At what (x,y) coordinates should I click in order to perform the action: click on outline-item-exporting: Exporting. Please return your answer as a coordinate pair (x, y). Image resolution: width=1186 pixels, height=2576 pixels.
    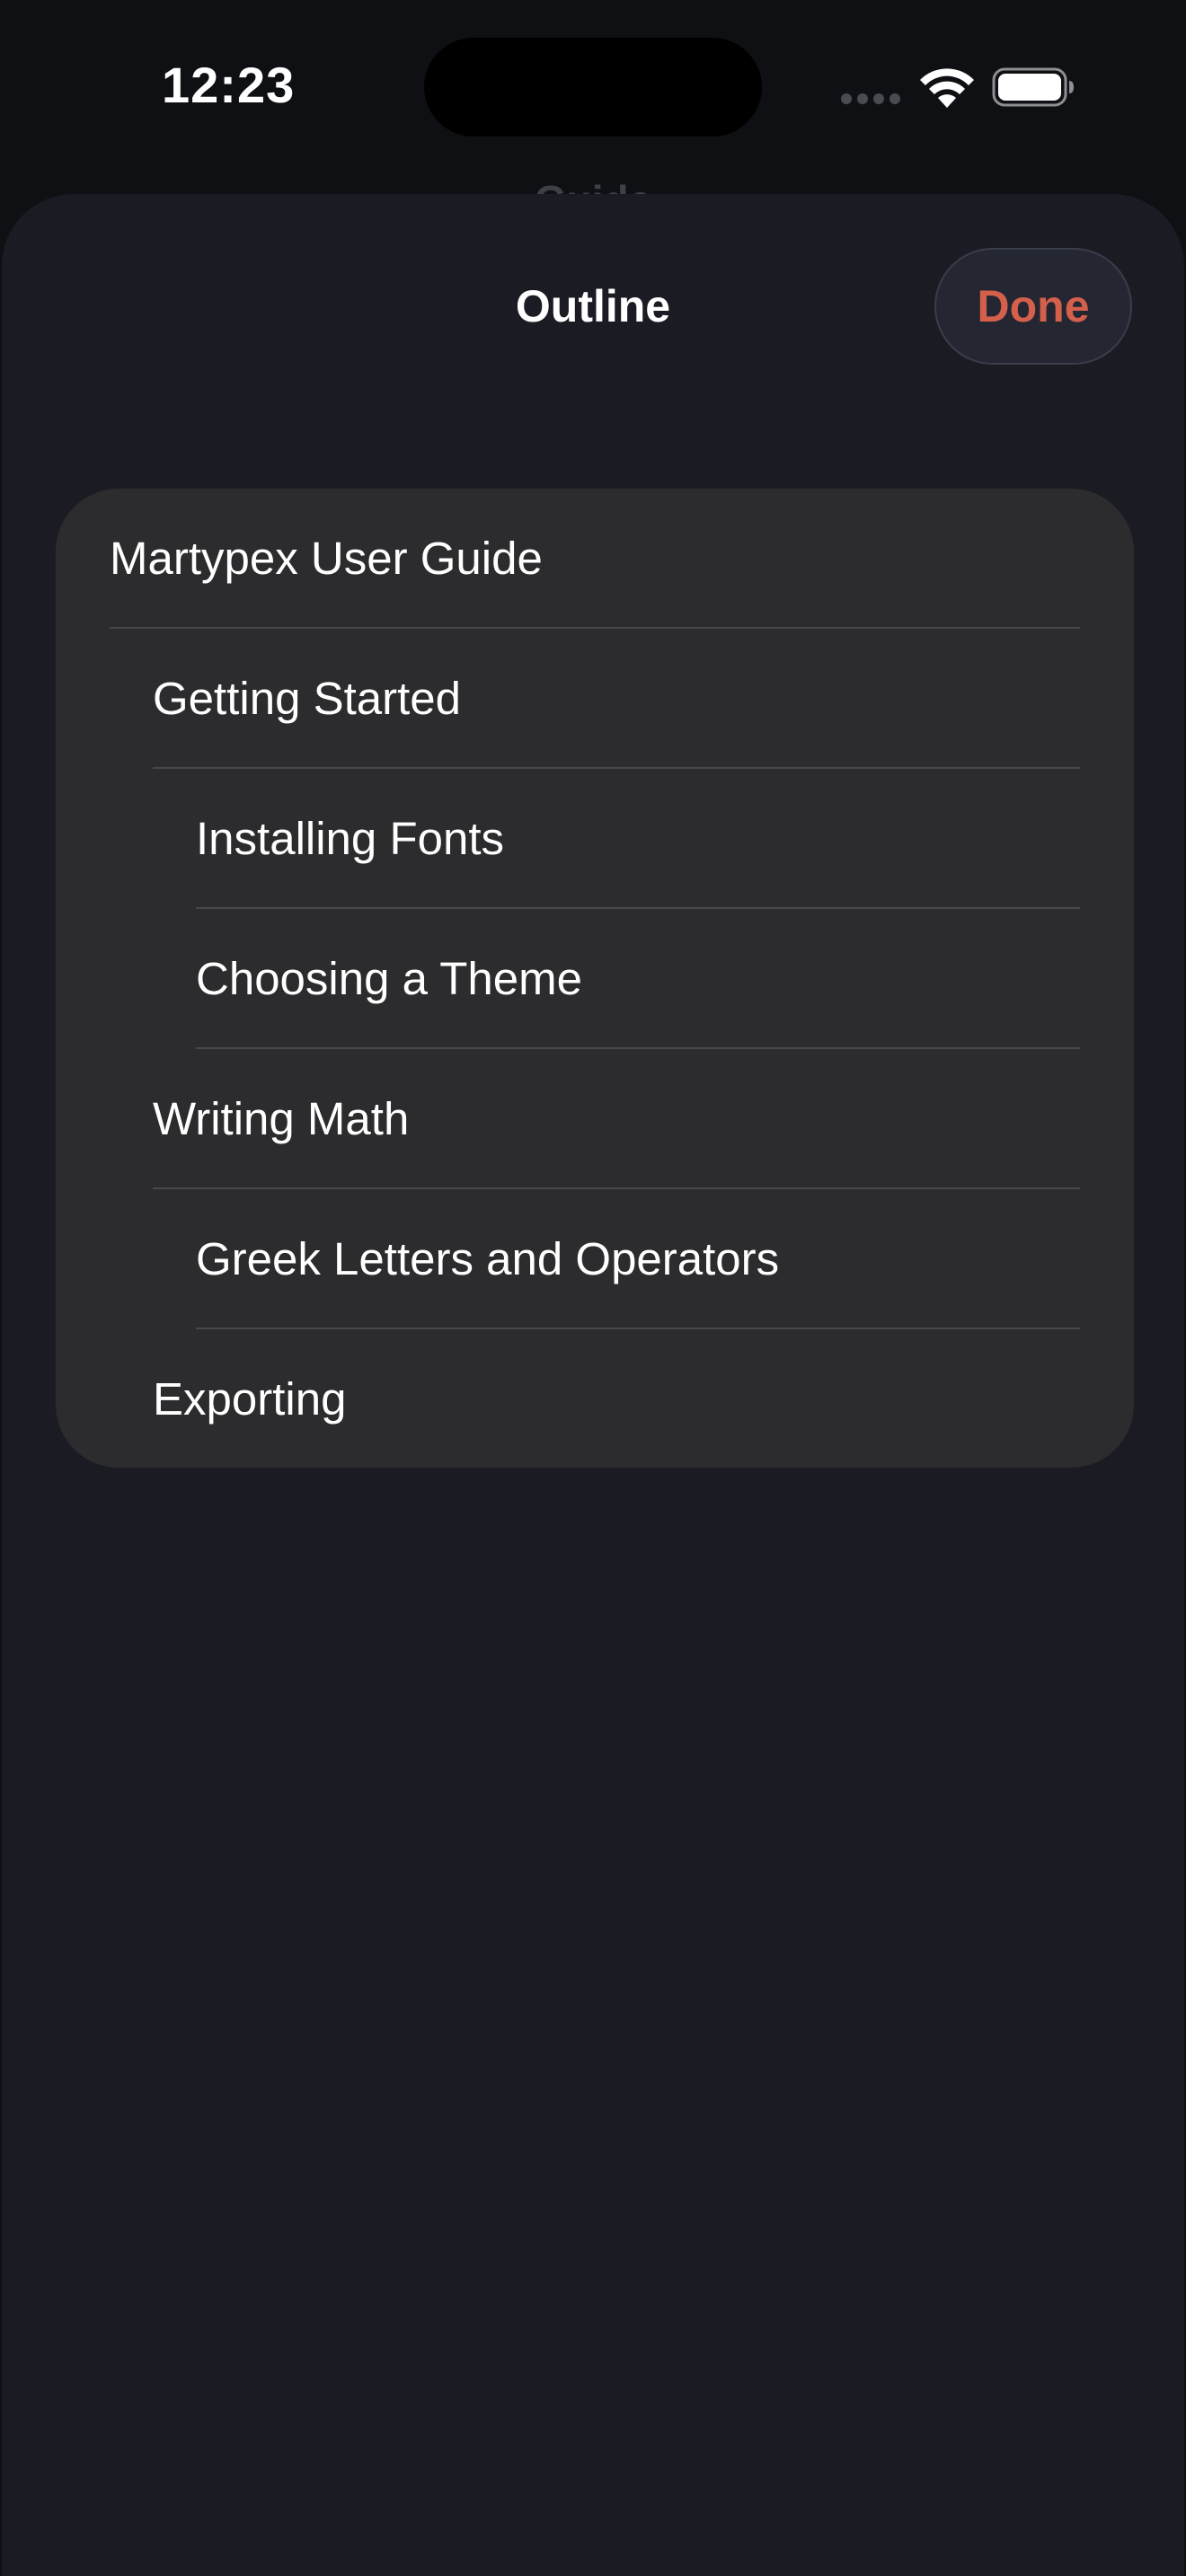
    Looking at the image, I should click on (595, 1398).